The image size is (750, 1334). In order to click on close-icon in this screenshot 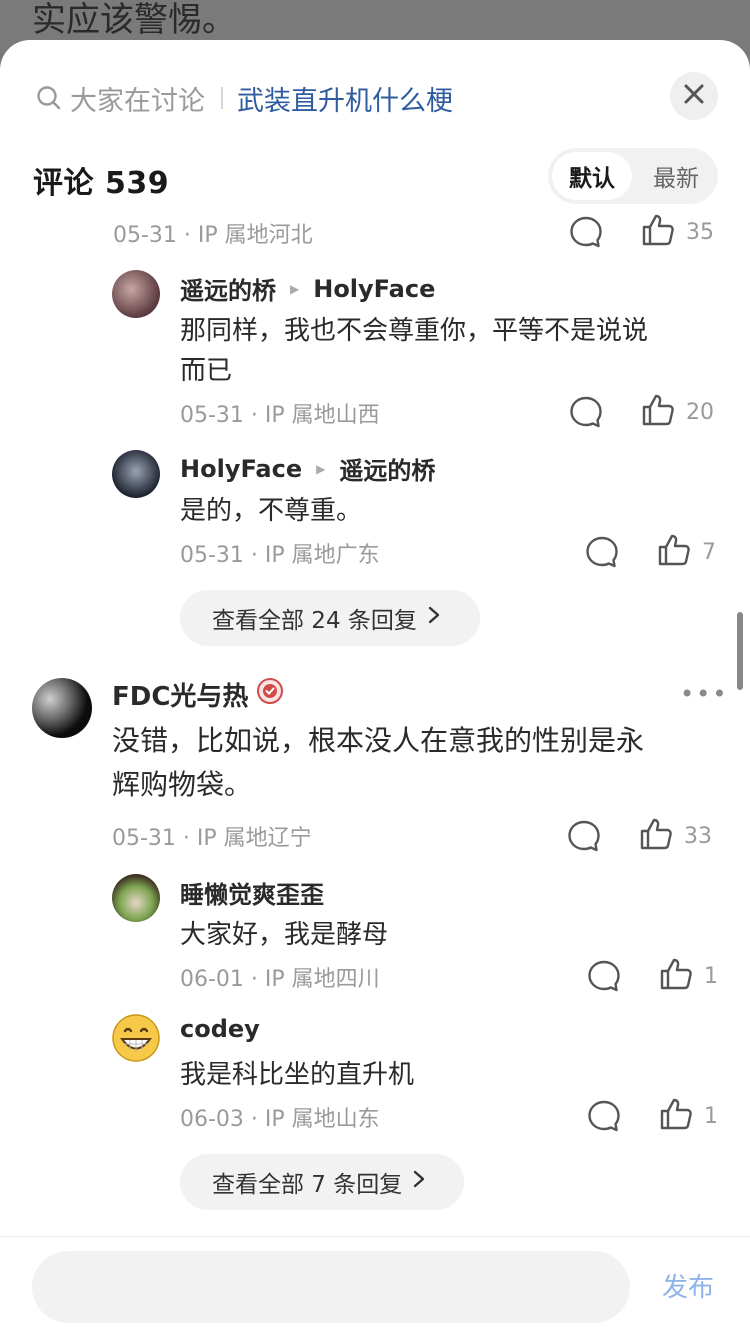, I will do `click(694, 96)`.